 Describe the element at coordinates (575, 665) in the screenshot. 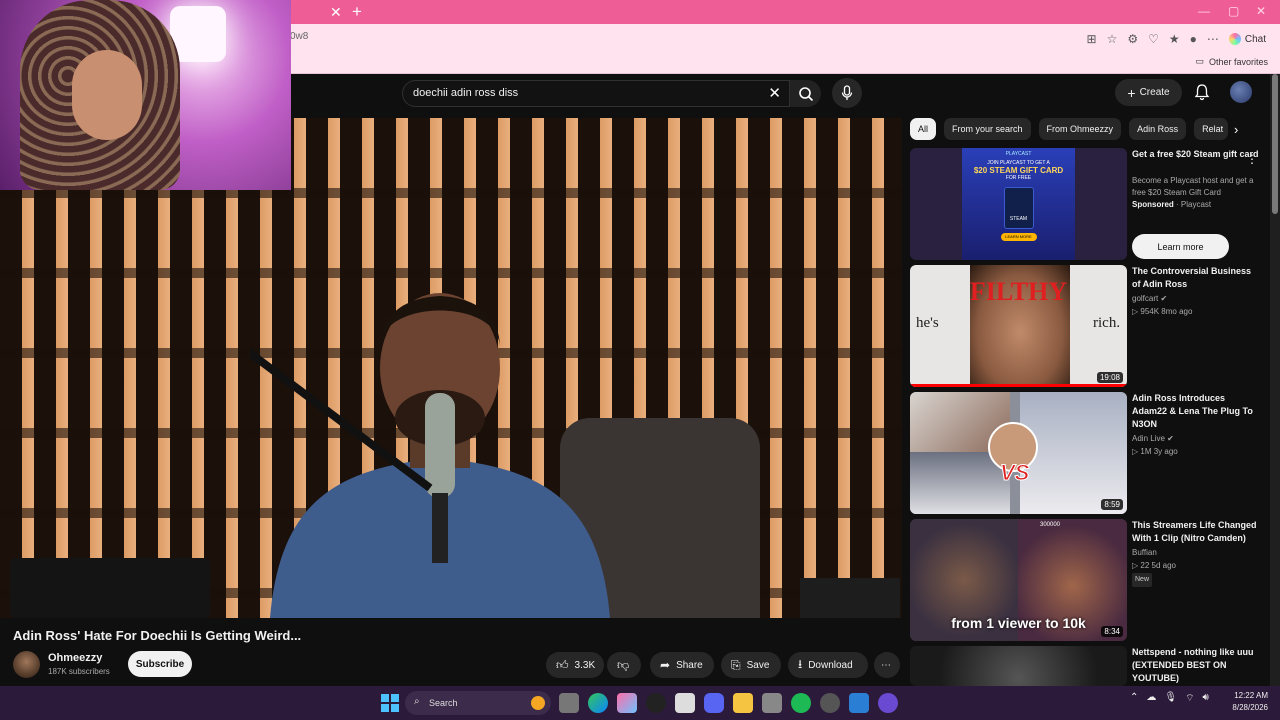

I see `like-button: 👍︎ 3.3K` at that location.